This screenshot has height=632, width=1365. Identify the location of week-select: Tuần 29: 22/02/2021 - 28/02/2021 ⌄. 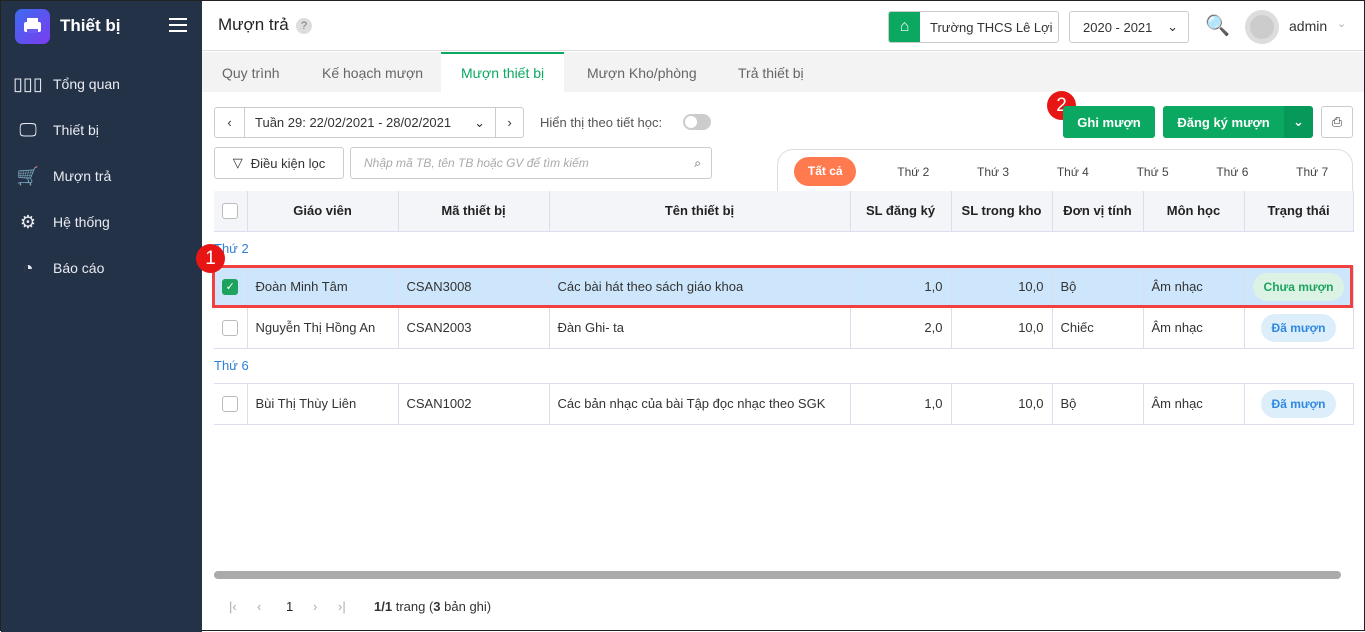
(370, 122).